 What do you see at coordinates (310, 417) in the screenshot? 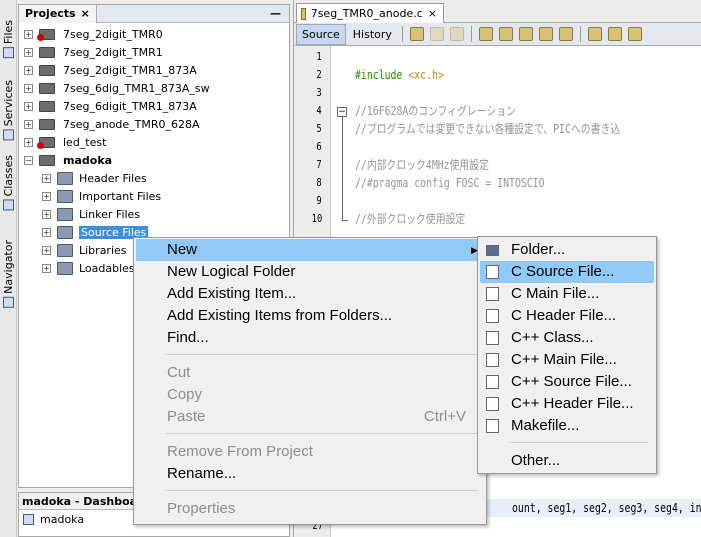
I see `menu-item-paste: Paste Ctrl+V` at bounding box center [310, 417].